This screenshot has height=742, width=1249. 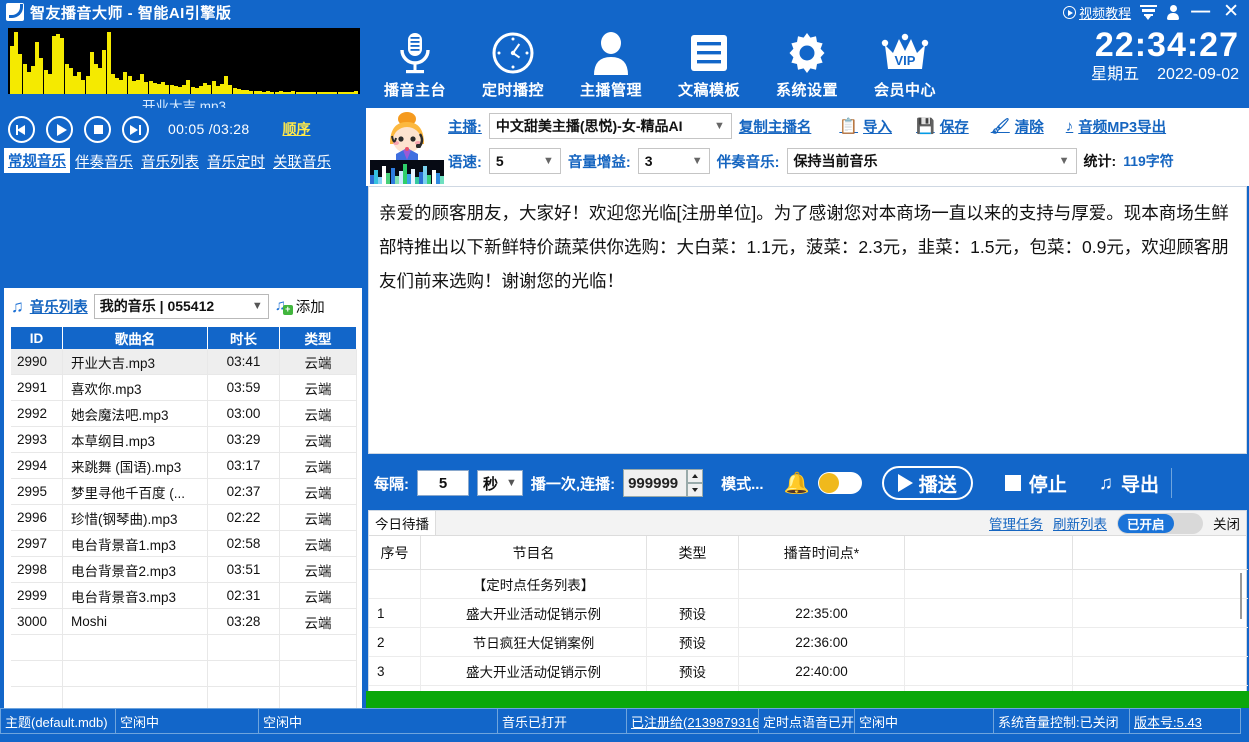 What do you see at coordinates (97, 129) in the screenshot?
I see `stop-icon` at bounding box center [97, 129].